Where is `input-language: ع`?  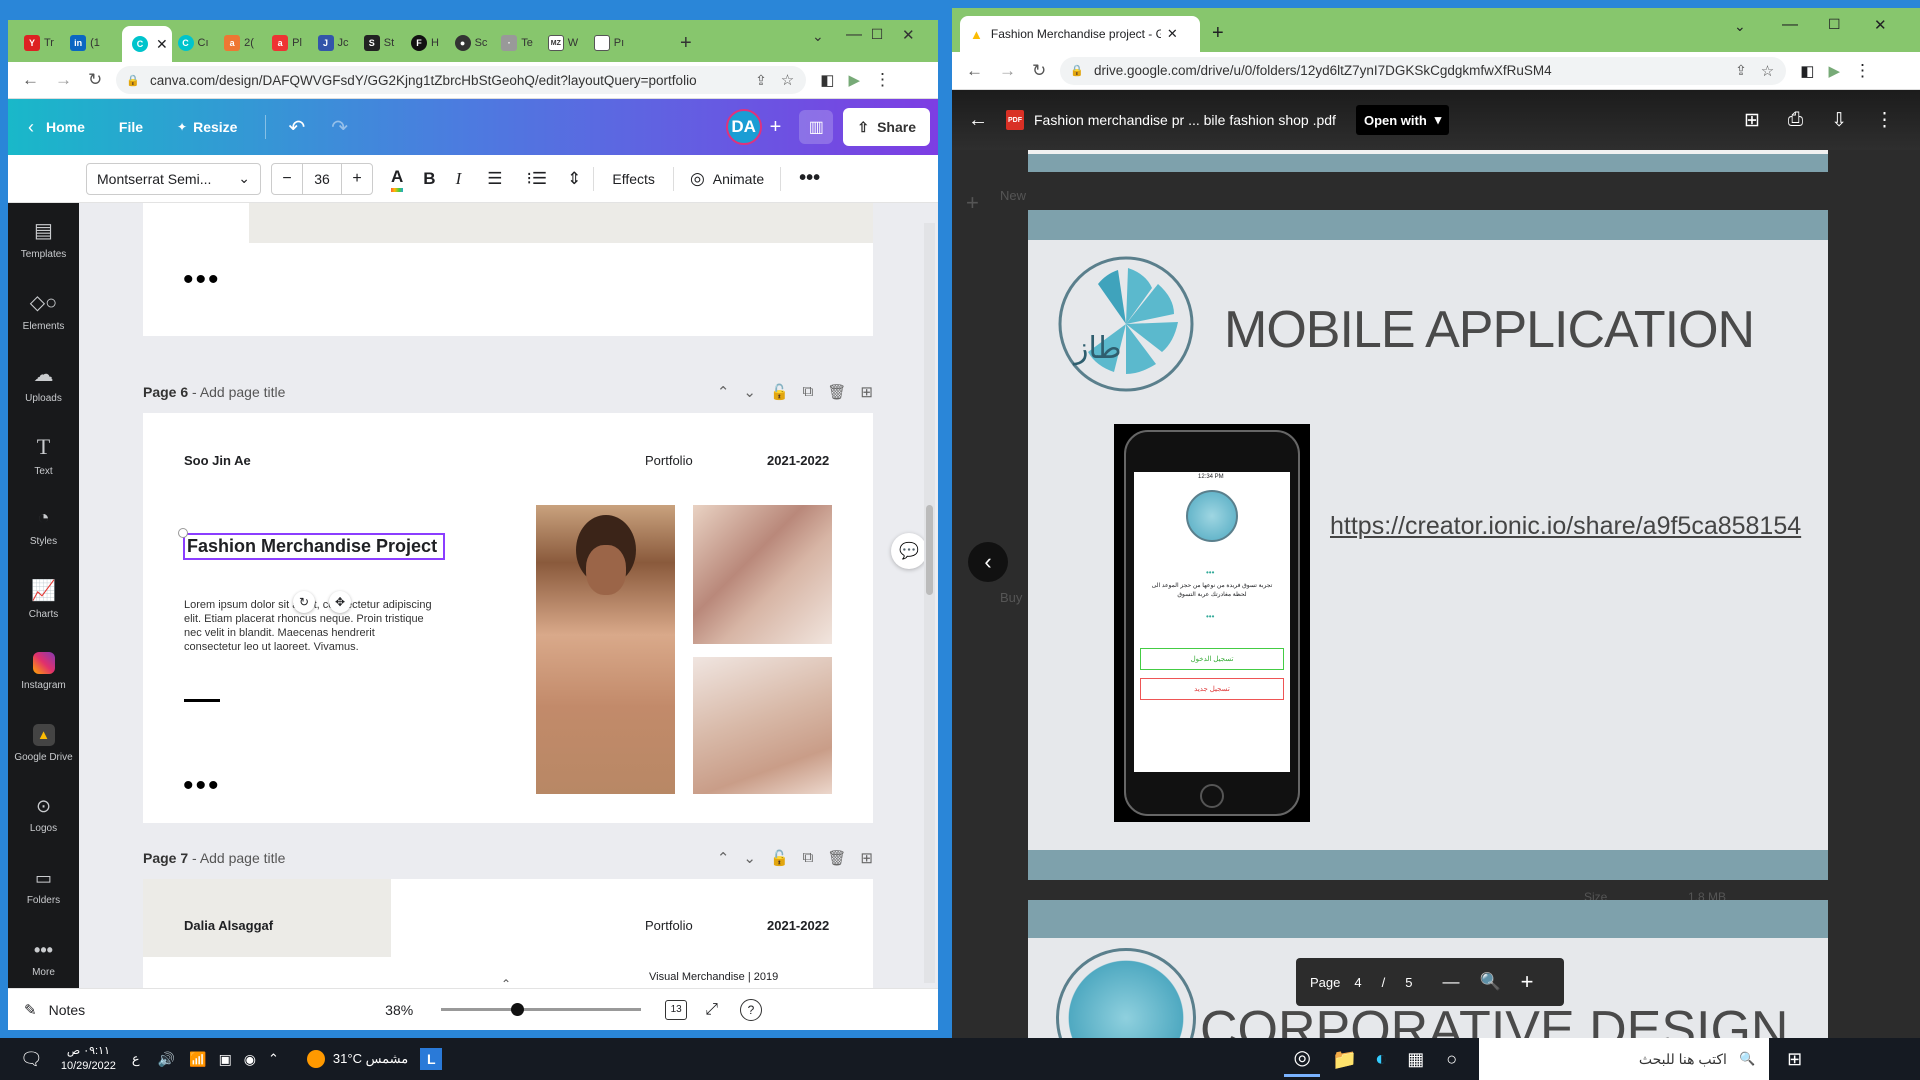 input-language: ع is located at coordinates (136, 1059).